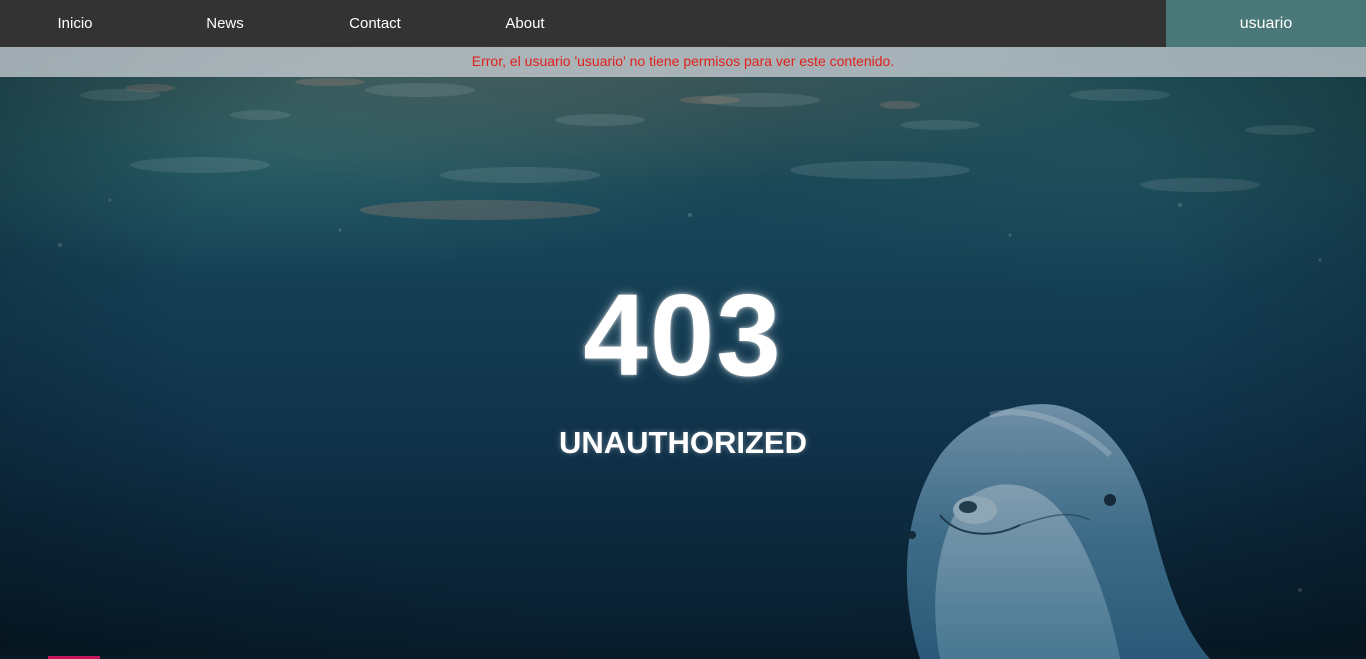 The height and width of the screenshot is (659, 1366). I want to click on nav-item-about: About, so click(525, 23).